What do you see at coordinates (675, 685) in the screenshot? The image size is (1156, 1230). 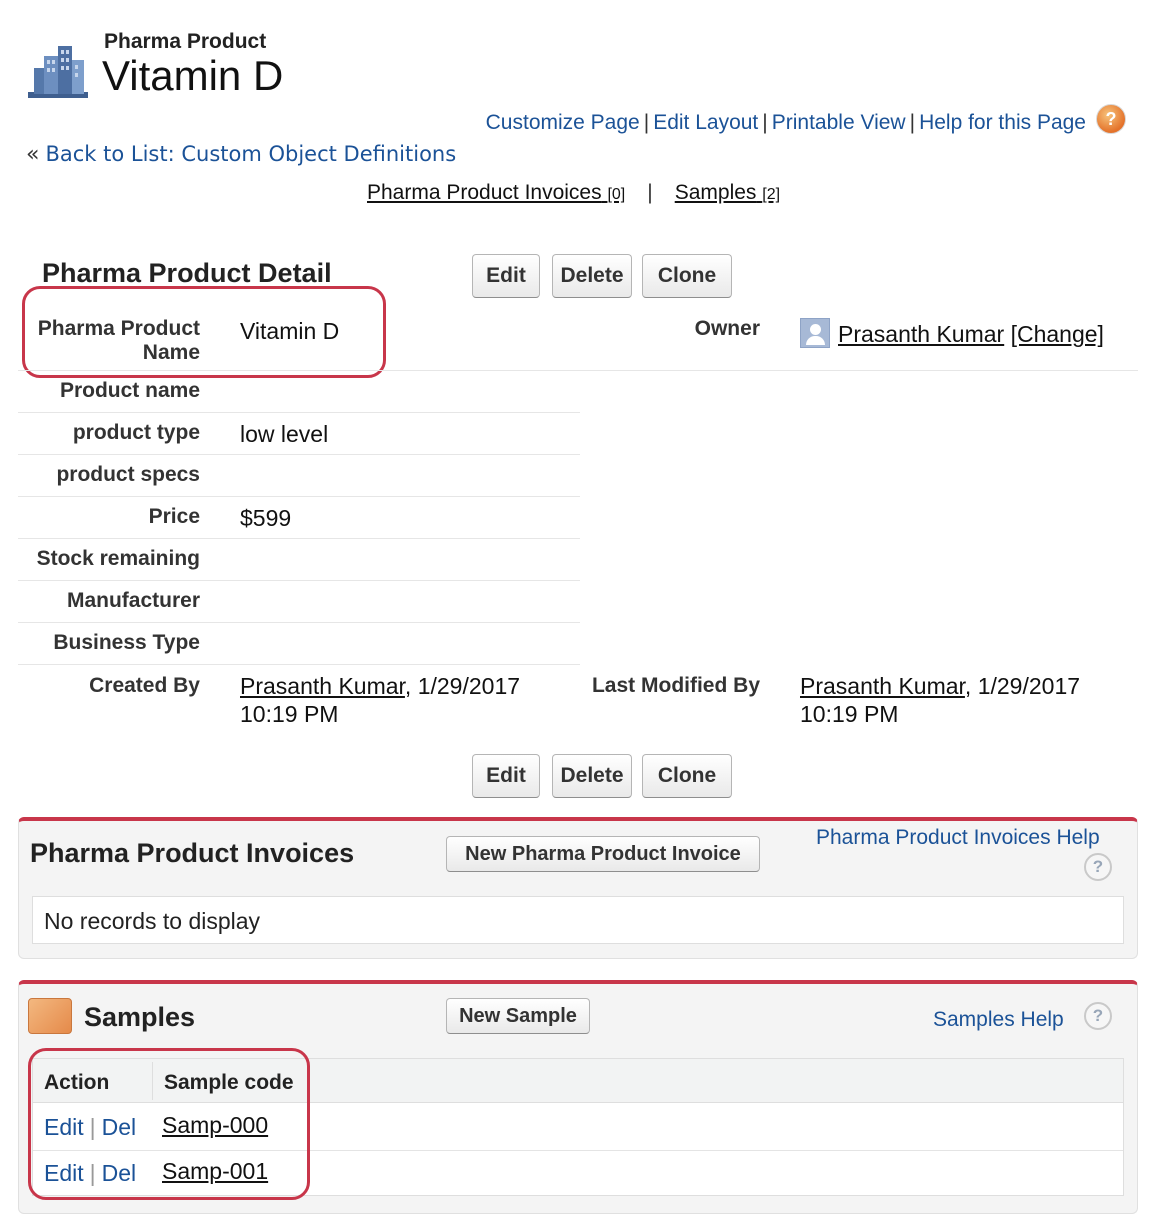 I see `last-modified-by-label: Last Modified By` at bounding box center [675, 685].